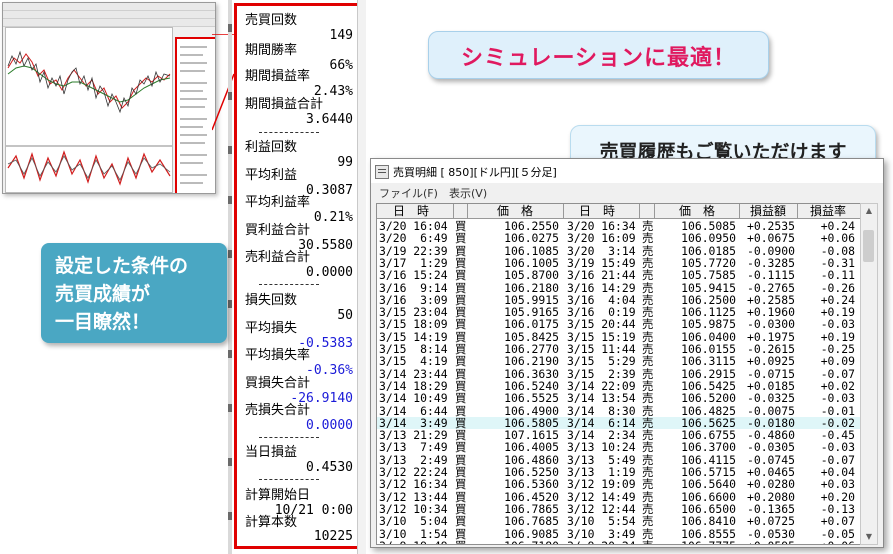 The image size is (893, 554). I want to click on scroll-thumb, so click(868, 246).